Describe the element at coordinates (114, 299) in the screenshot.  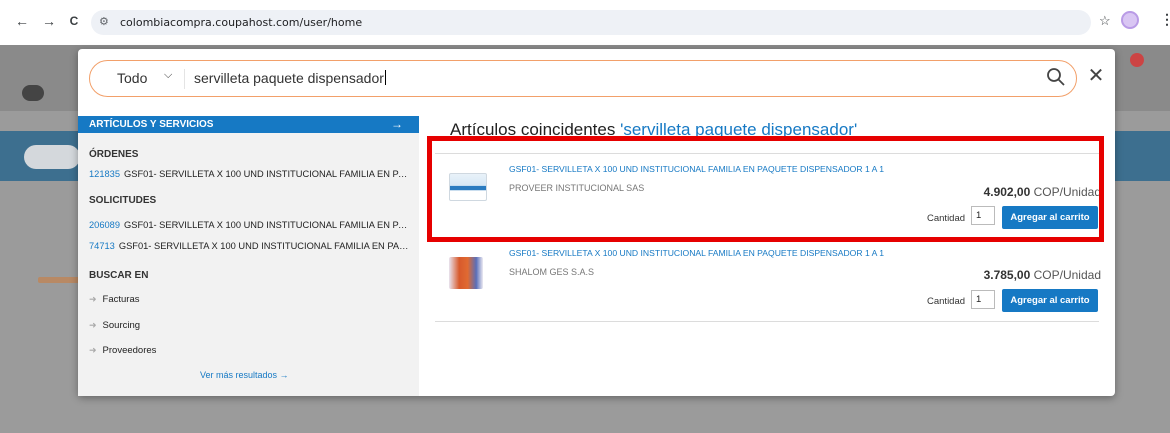
I see `search-in-invoices-link: ➜ Facturas` at that location.